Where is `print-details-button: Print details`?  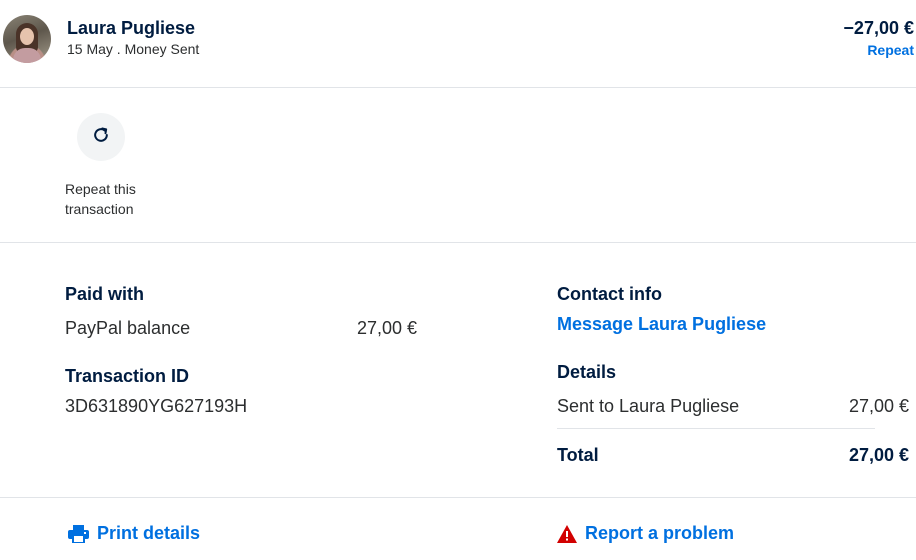 print-details-button: Print details is located at coordinates (134, 533).